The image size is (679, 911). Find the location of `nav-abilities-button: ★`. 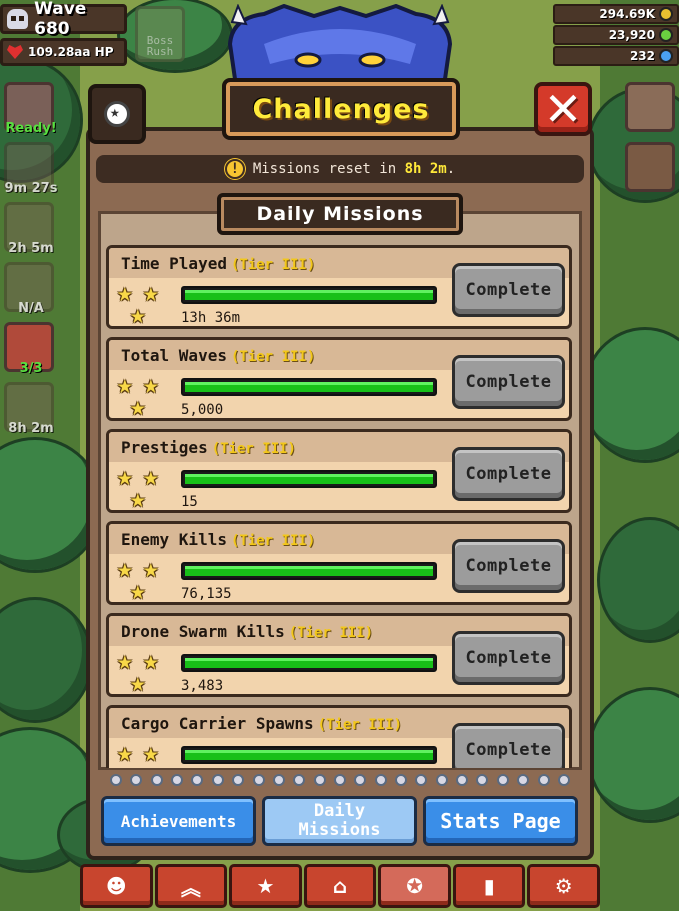

nav-abilities-button: ★ is located at coordinates (265, 886).